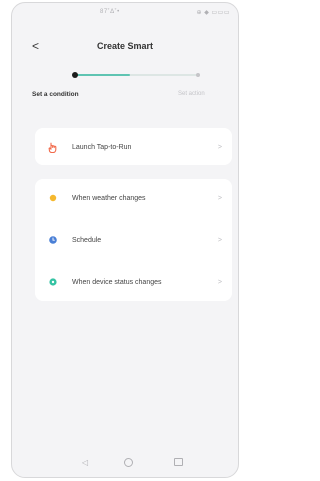  Describe the element at coordinates (136, 75) in the screenshot. I see `step-progress` at that location.